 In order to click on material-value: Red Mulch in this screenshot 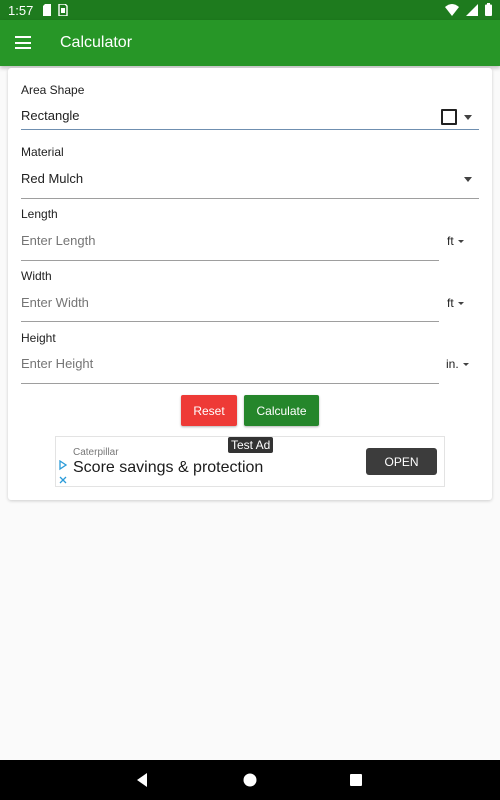, I will do `click(52, 178)`.